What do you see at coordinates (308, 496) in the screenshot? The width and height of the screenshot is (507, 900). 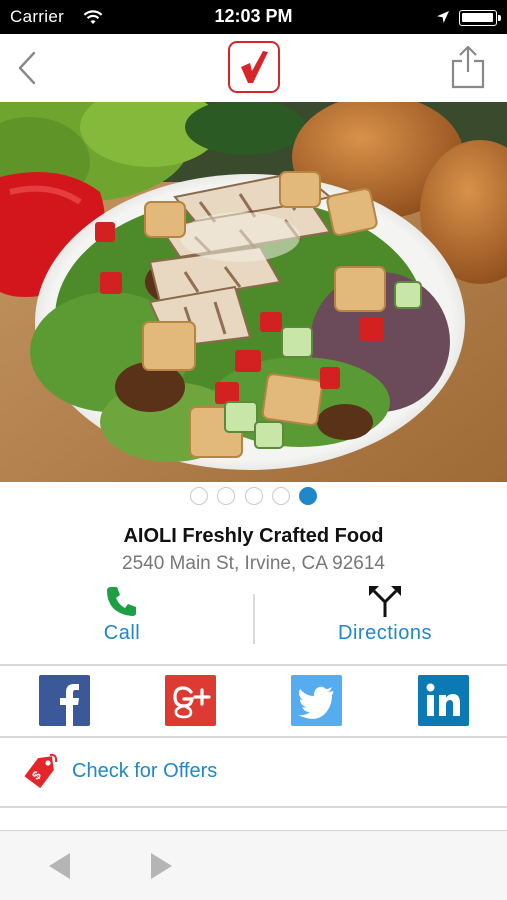 I see `page-dot-active` at bounding box center [308, 496].